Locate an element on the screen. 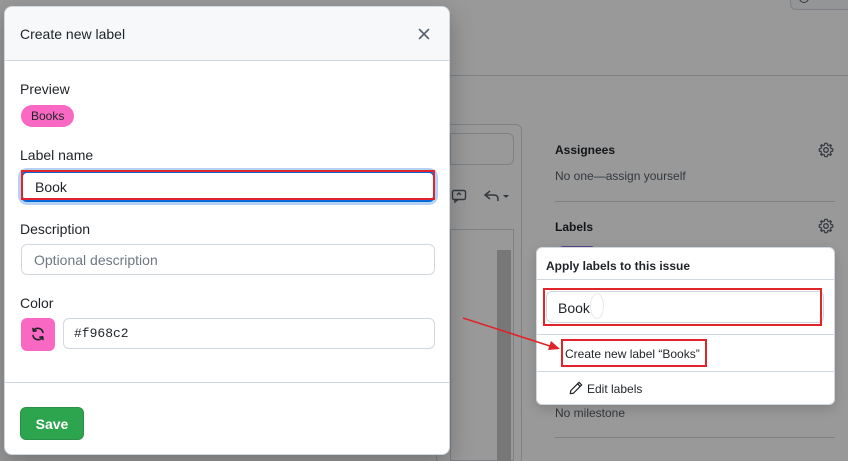  description-input is located at coordinates (228, 259).